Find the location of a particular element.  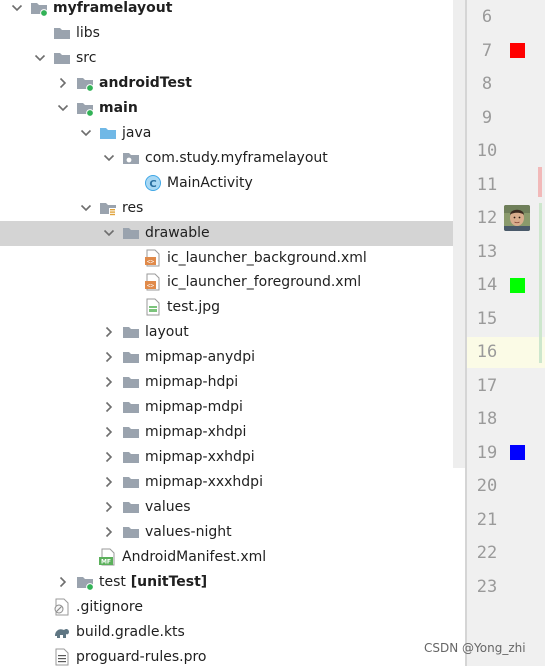

line-number: 11 is located at coordinates (487, 185).